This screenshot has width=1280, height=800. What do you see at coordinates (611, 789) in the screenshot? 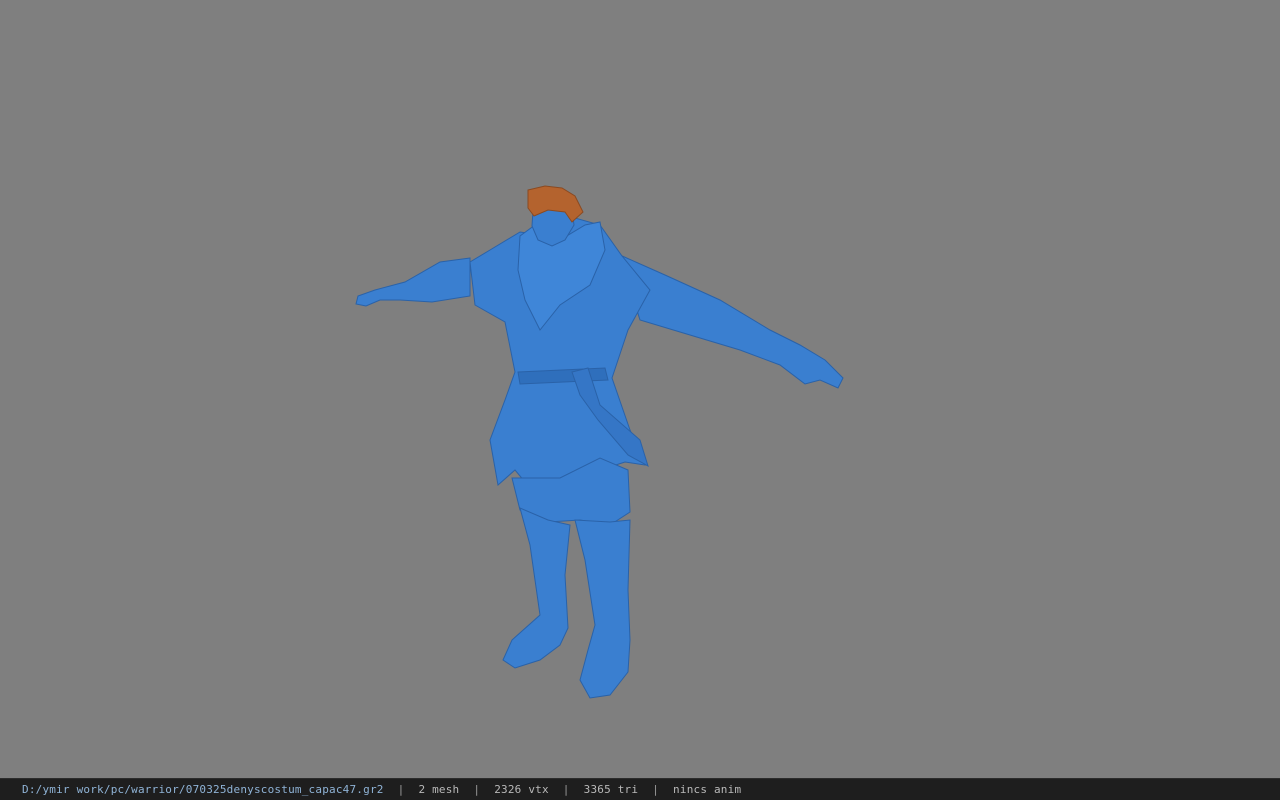
I see `status-triangle-count: 3365 tri` at bounding box center [611, 789].